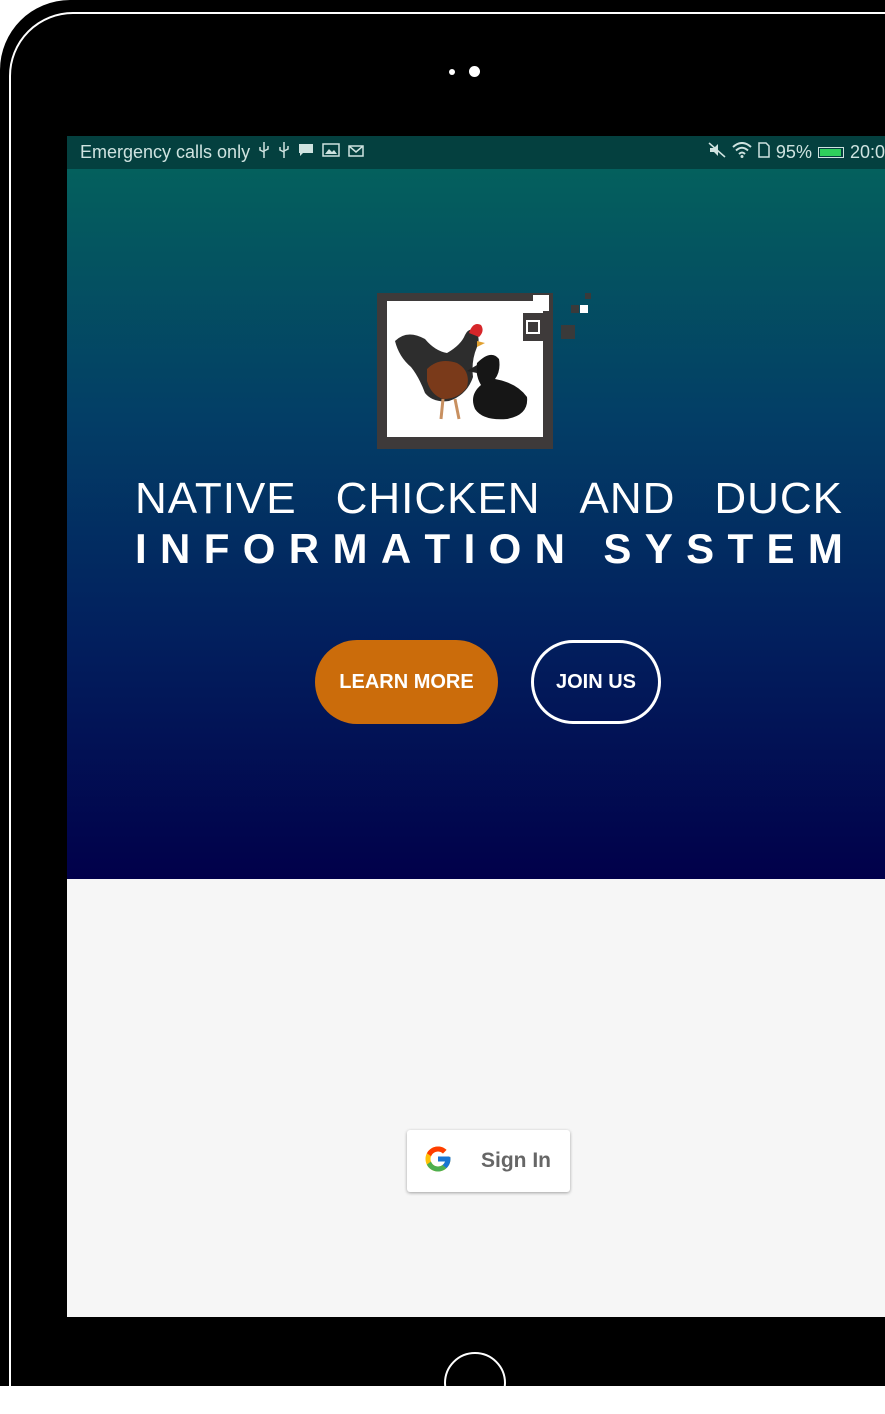  What do you see at coordinates (627, 498) in the screenshot?
I see `title-word: AND` at bounding box center [627, 498].